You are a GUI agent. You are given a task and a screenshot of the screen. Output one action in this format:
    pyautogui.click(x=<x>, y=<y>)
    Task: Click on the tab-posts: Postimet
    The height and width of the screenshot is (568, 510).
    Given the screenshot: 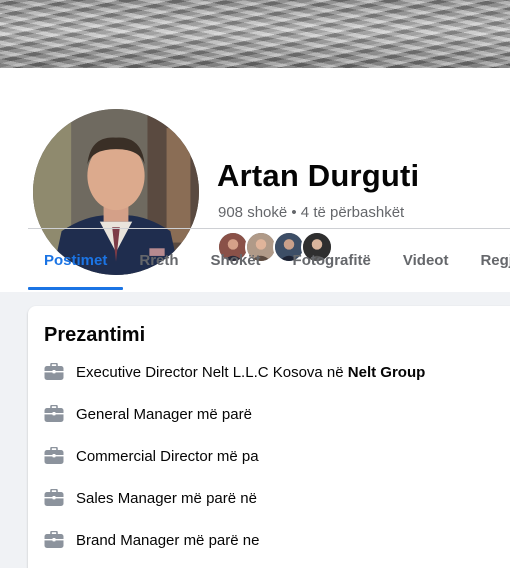 What is the action you would take?
    pyautogui.click(x=76, y=260)
    